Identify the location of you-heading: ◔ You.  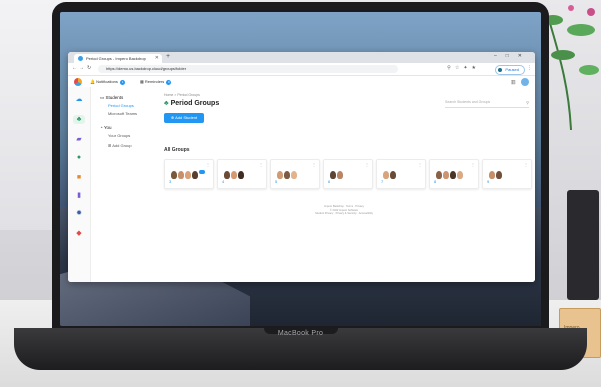
(106, 127).